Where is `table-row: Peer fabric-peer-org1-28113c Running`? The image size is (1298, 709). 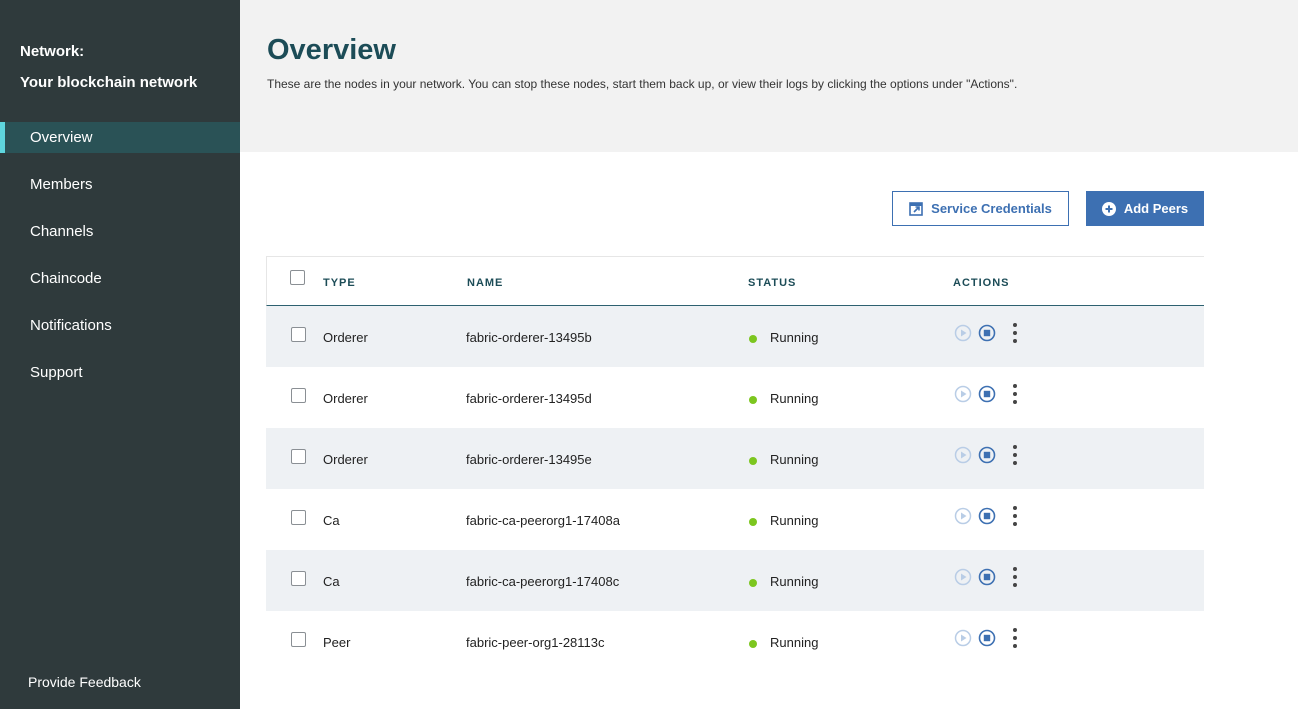
table-row: Peer fabric-peer-org1-28113c Running is located at coordinates (735, 641).